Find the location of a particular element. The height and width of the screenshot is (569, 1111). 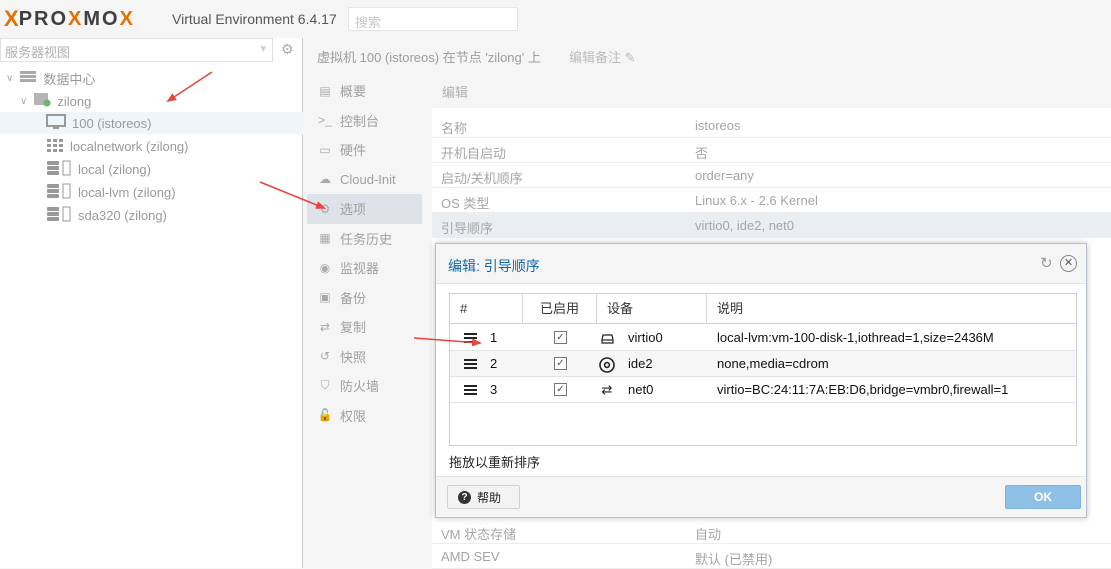

option-row-boot-order: 引导顺序 virtio0, ide2, net0 is located at coordinates (771, 225).